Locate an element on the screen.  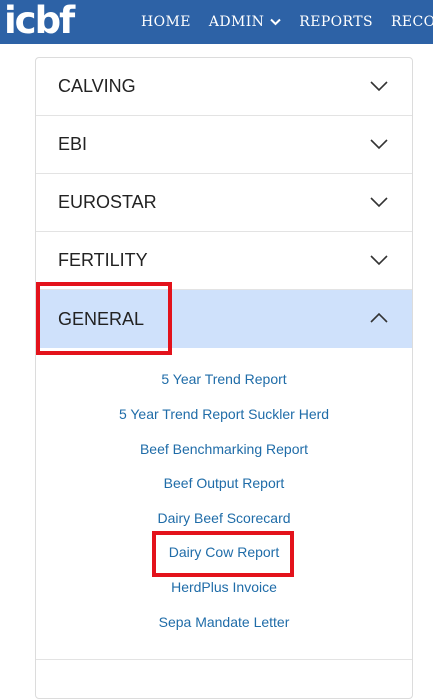
report-link: Beef Output Report is located at coordinates (224, 483).